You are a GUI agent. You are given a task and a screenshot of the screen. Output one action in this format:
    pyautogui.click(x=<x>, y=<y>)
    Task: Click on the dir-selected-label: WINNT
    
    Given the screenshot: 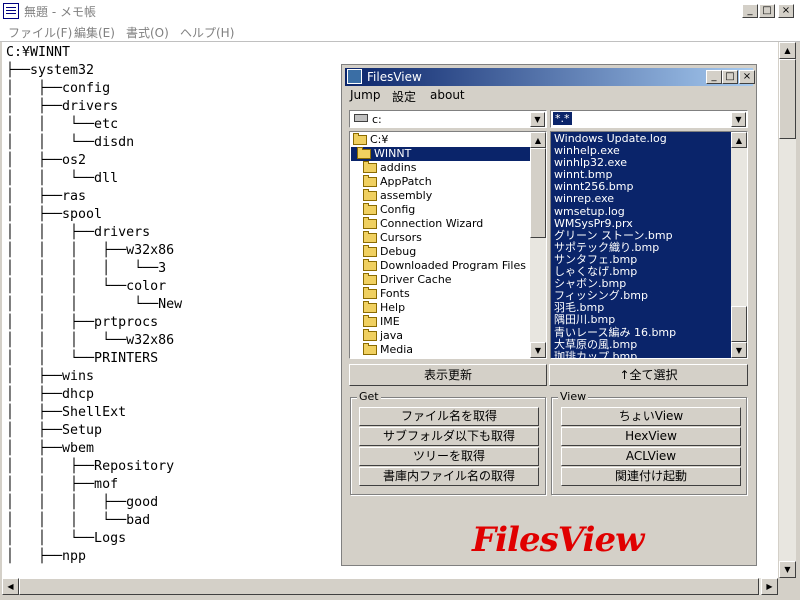 What is the action you would take?
    pyautogui.click(x=393, y=153)
    